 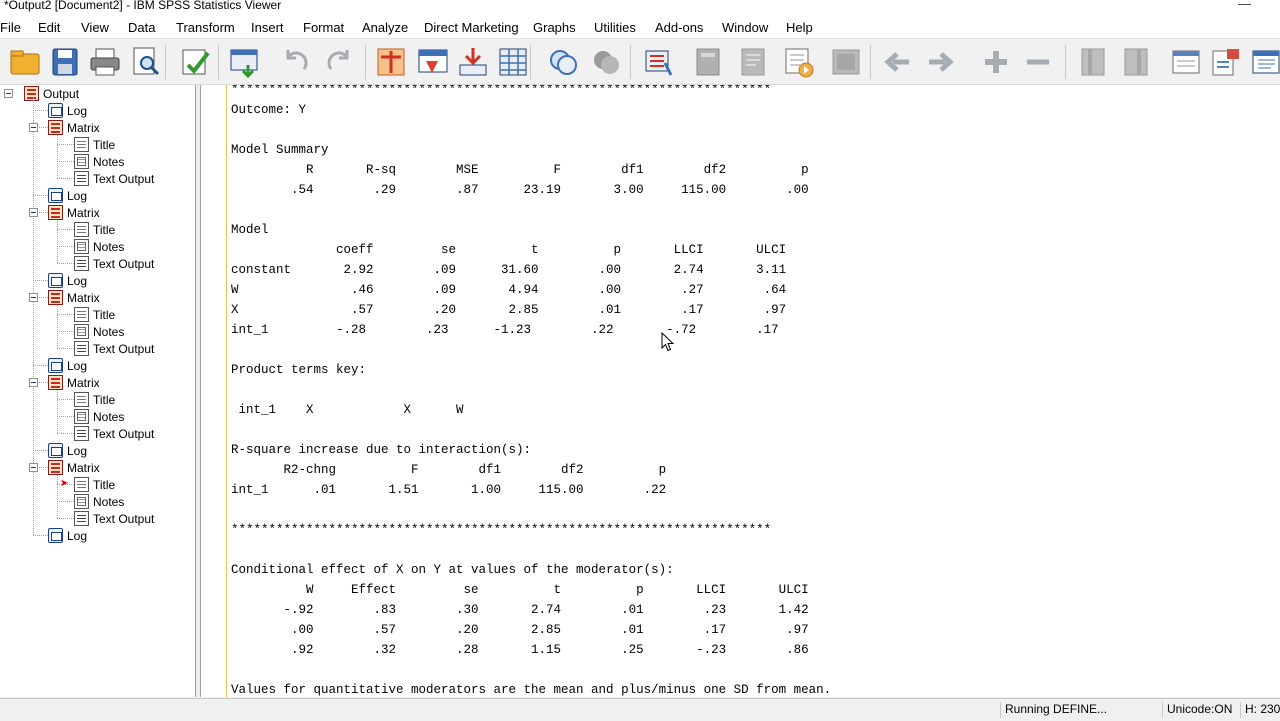 What do you see at coordinates (606, 62) in the screenshot?
I see `show-all-variables-icon` at bounding box center [606, 62].